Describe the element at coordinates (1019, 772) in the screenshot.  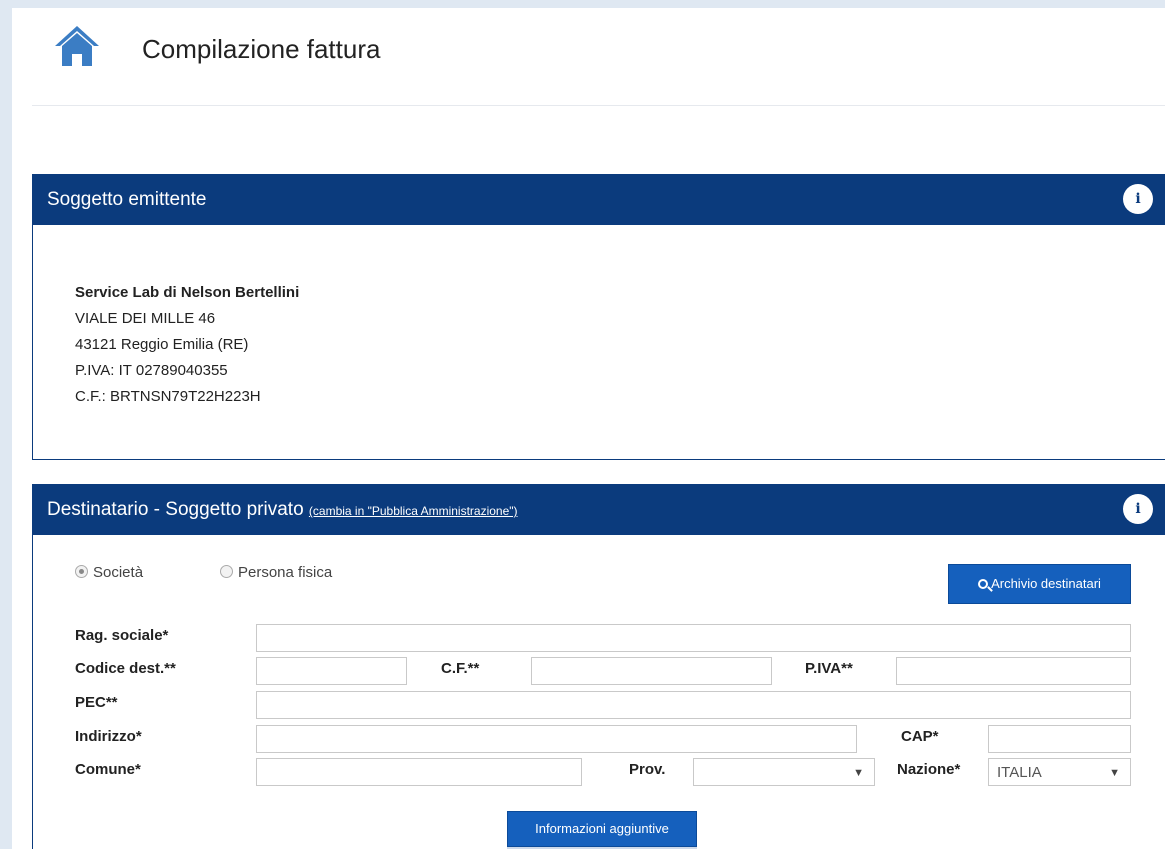
I see `country-value: ITALIA` at that location.